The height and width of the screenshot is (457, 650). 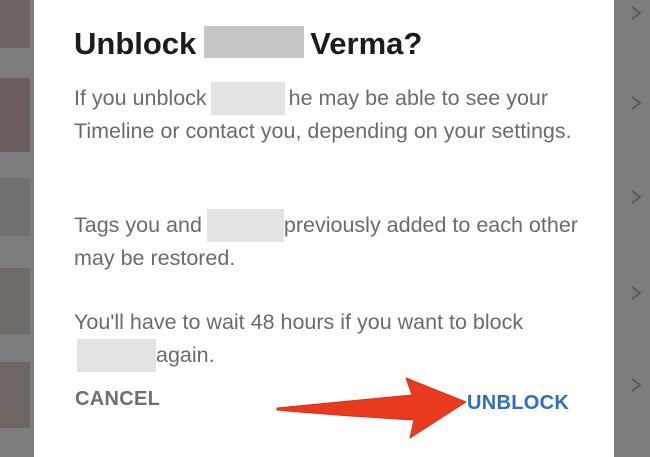 What do you see at coordinates (366, 43) in the screenshot?
I see `title-suffix: Verma?` at bounding box center [366, 43].